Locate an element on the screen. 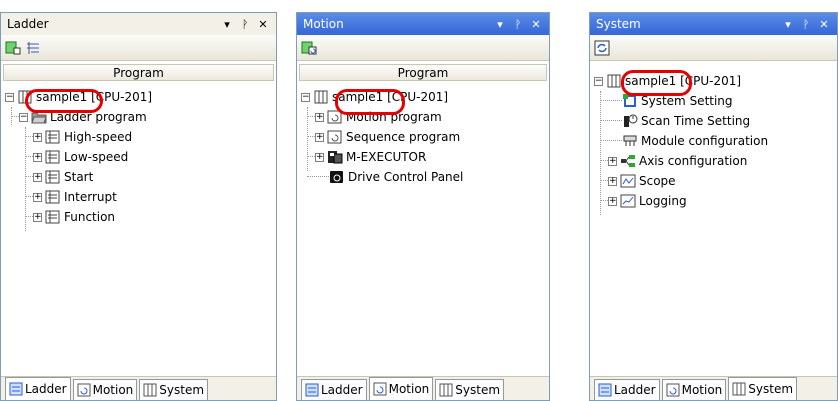  tree-item-interrupt: + Interrupt is located at coordinates (75, 197).